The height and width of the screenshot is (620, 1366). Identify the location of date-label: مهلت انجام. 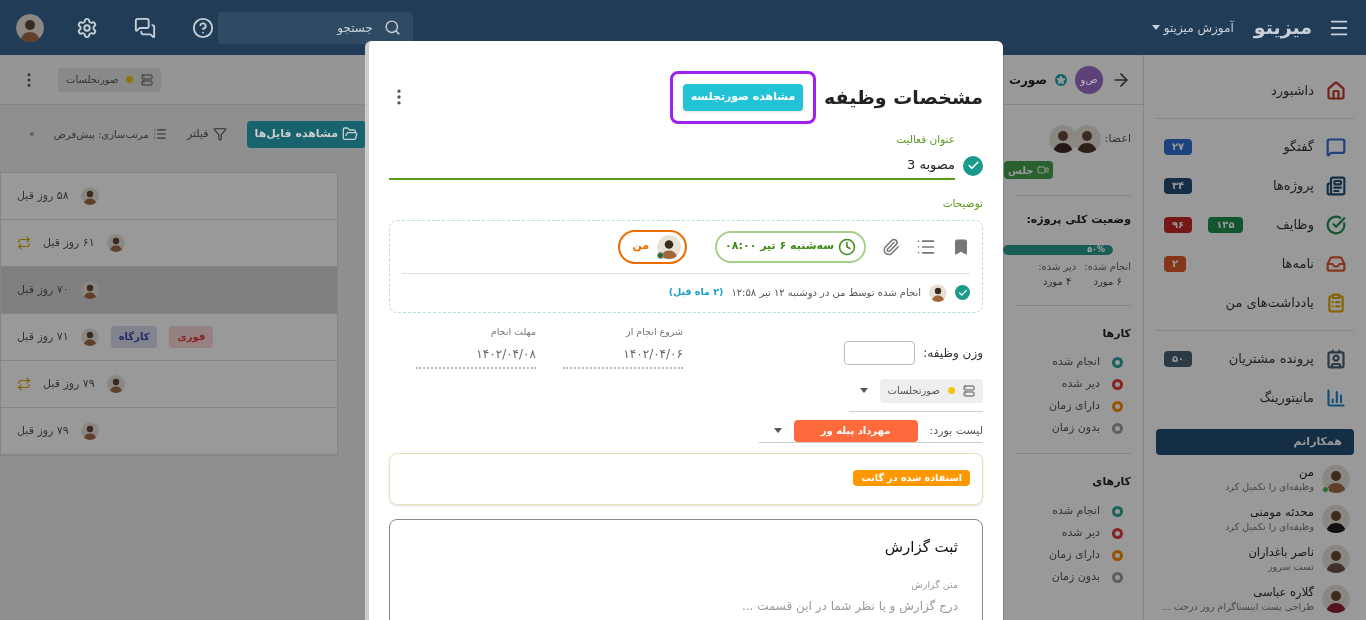
(512, 331).